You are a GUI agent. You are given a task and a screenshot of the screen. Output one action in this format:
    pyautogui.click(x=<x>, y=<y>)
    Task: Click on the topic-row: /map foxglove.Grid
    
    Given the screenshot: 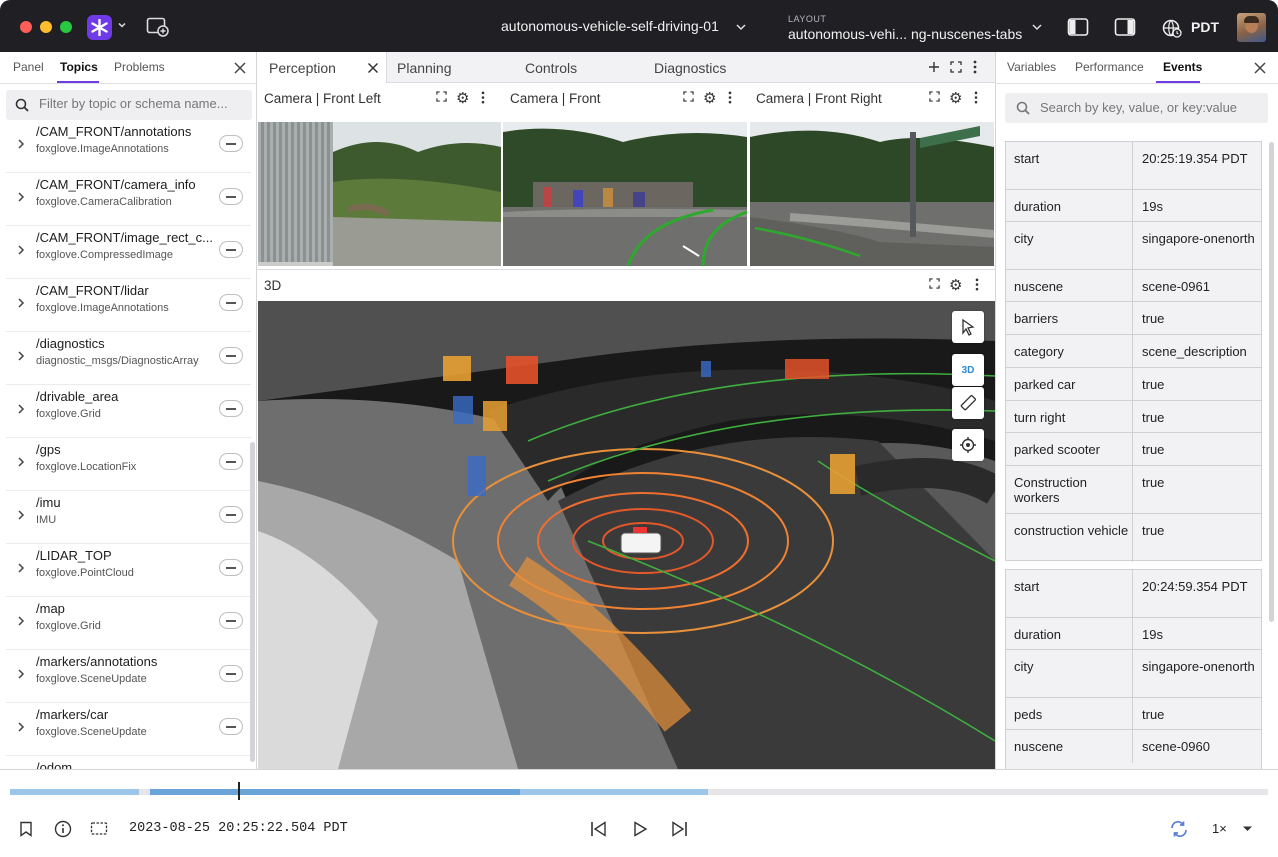 What is the action you would take?
    pyautogui.click(x=128, y=623)
    